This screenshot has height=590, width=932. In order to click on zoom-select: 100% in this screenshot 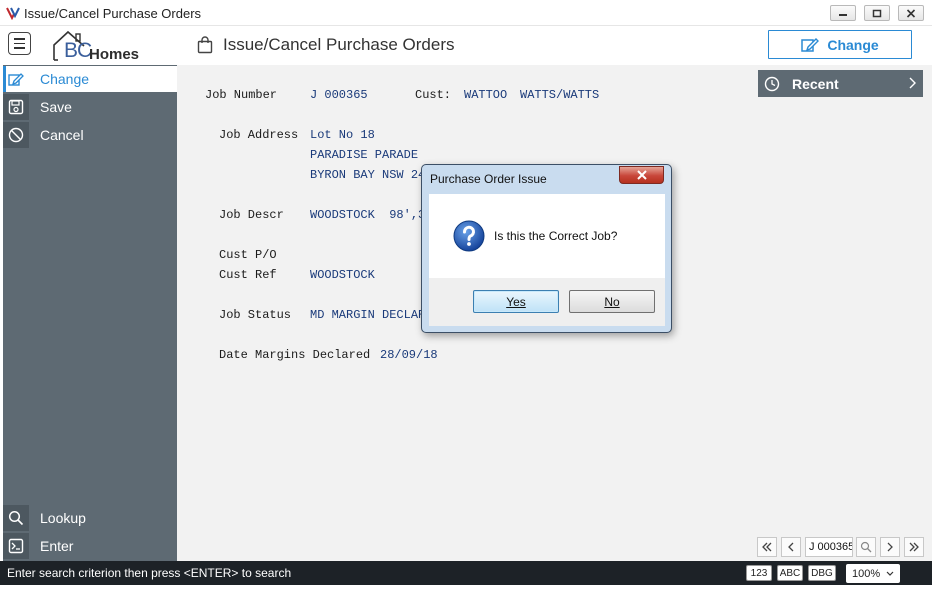, I will do `click(873, 573)`.